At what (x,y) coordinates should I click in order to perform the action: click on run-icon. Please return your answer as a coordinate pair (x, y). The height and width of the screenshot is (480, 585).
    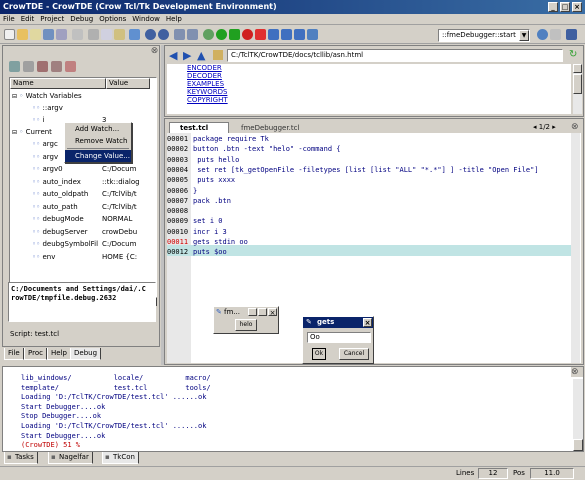
    Looking at the image, I should click on (221, 34).